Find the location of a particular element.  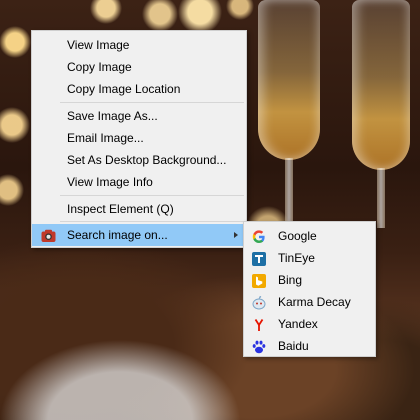

glass-stem-left is located at coordinates (289, 193).